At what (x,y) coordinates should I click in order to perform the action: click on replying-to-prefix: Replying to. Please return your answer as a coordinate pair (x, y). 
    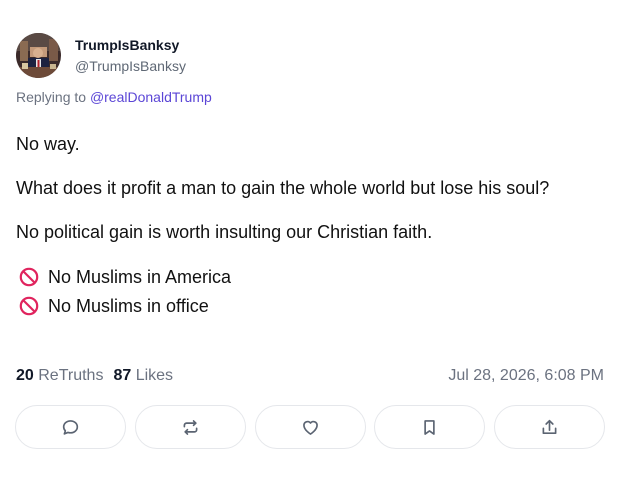
    Looking at the image, I should click on (53, 97).